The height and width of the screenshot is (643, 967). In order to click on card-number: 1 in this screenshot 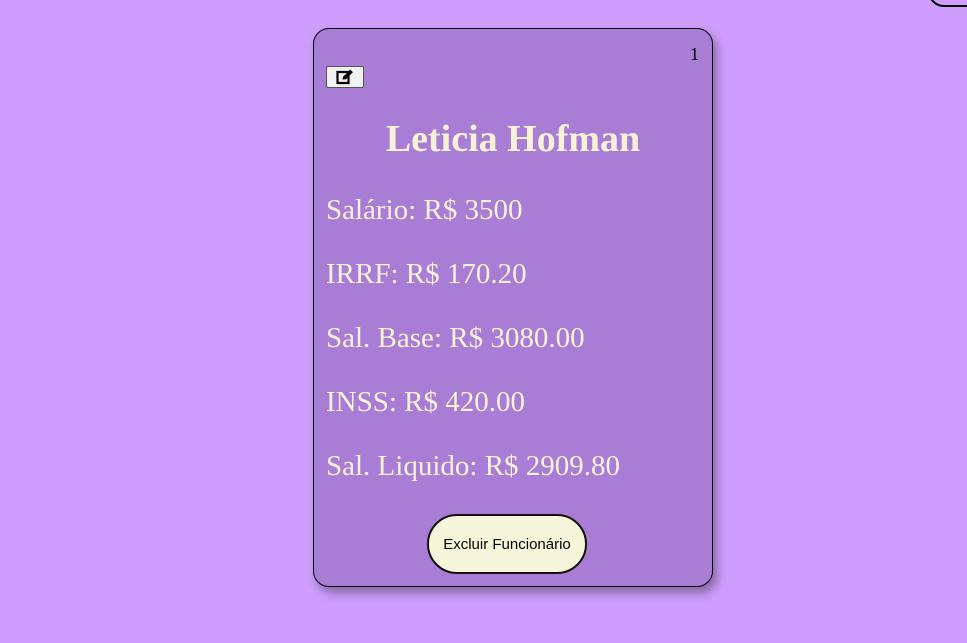, I will do `click(694, 54)`.